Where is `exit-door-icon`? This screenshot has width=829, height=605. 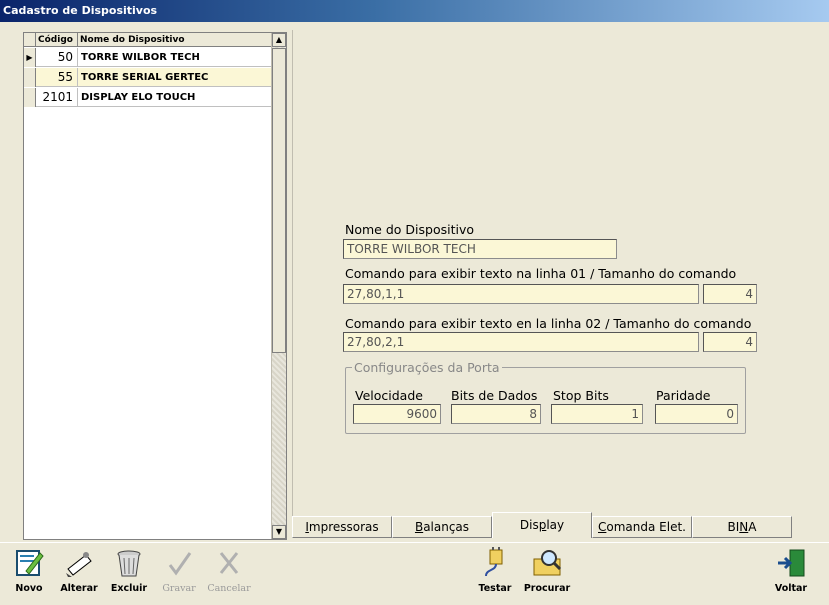
exit-door-icon is located at coordinates (791, 563).